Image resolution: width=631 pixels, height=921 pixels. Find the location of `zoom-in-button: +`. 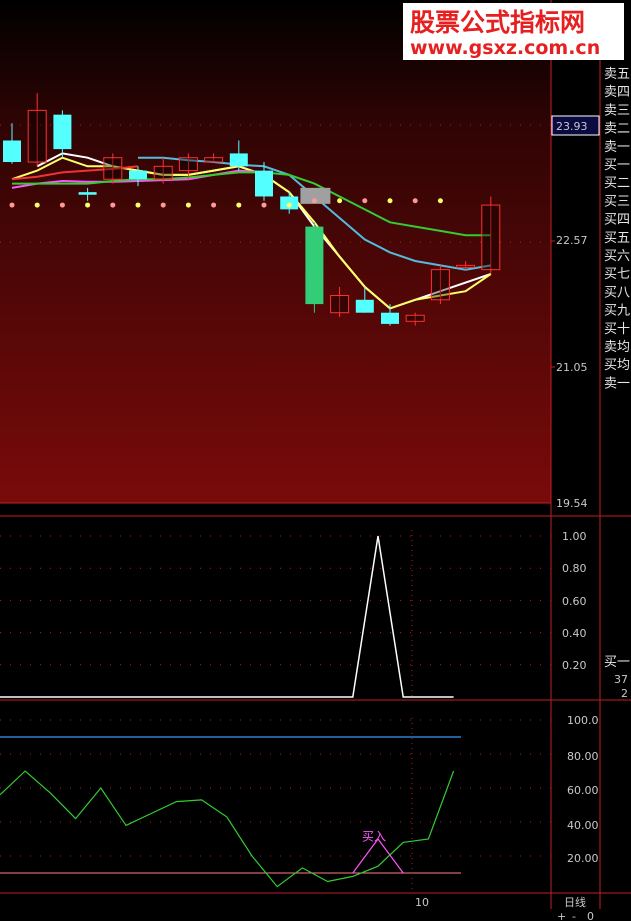

zoom-in-button: + is located at coordinates (561, 915).